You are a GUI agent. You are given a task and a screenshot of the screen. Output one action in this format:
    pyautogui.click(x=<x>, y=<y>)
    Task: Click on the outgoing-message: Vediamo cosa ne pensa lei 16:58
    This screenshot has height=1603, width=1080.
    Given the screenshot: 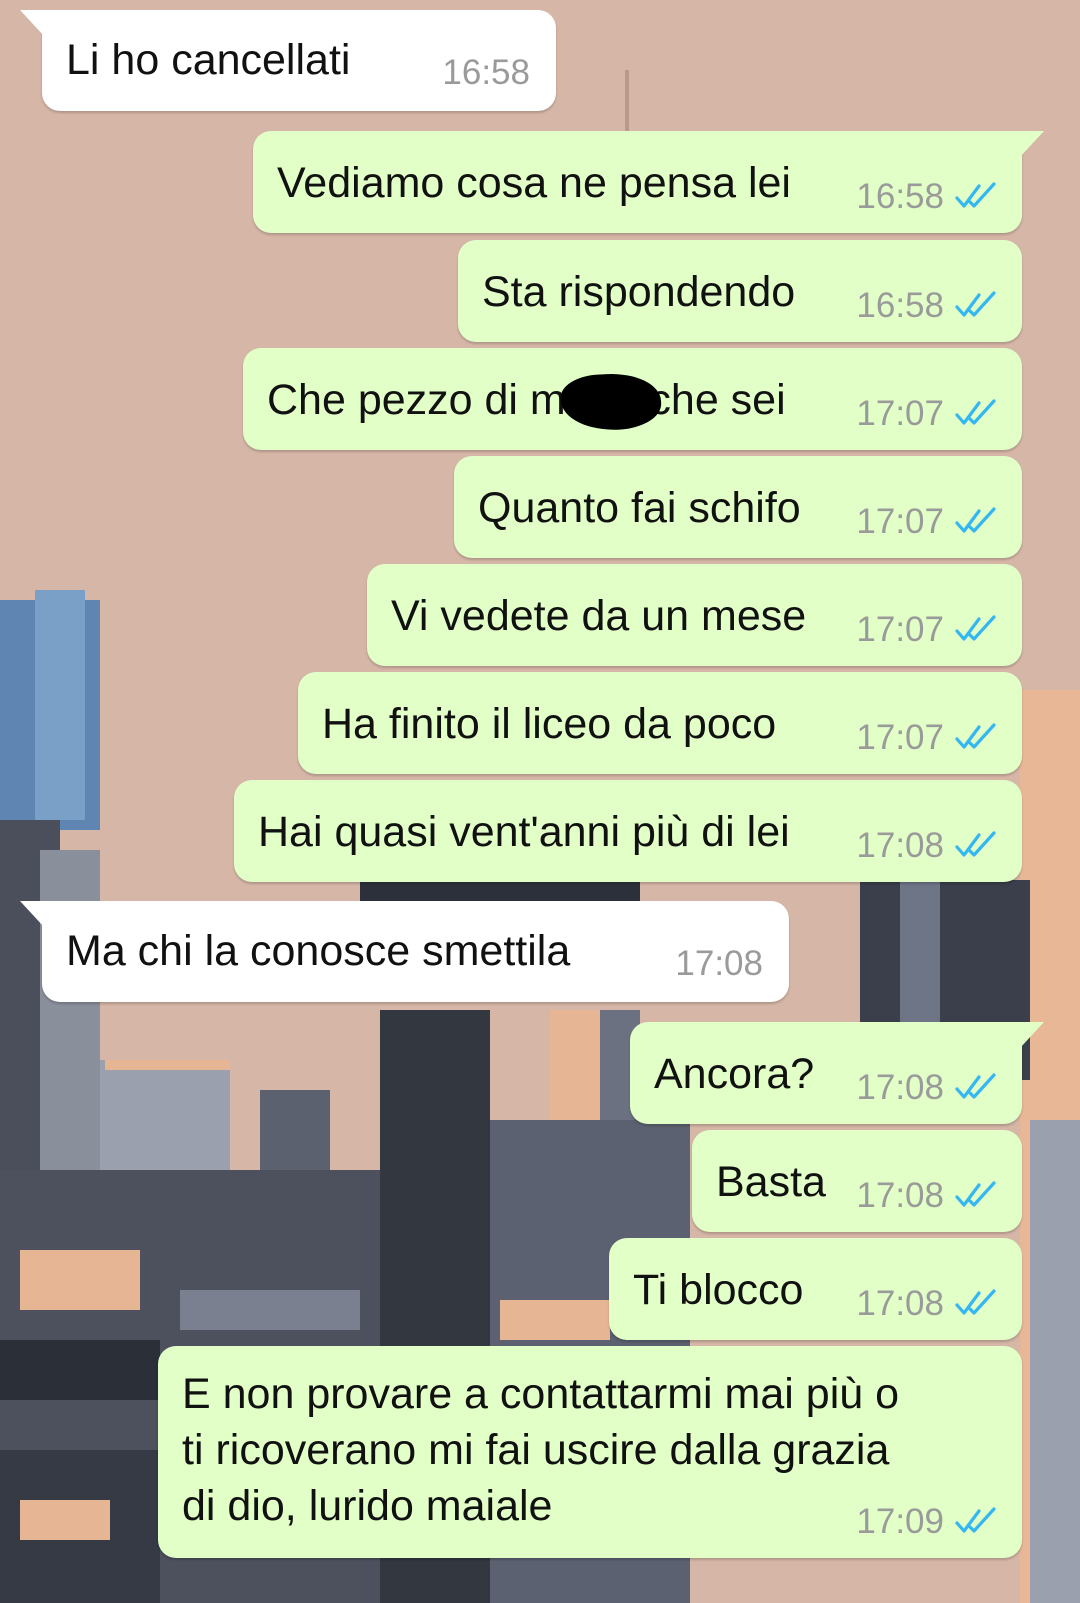 What is the action you would take?
    pyautogui.click(x=648, y=182)
    